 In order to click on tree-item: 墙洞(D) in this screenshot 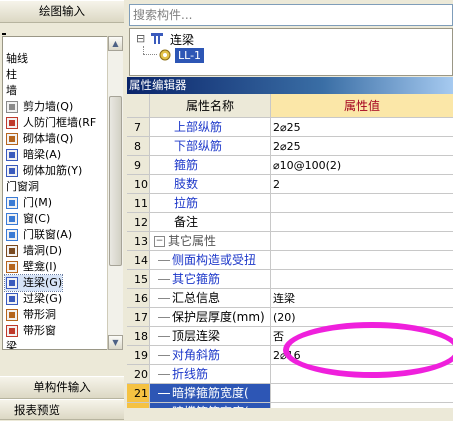, I will do `click(33, 251)`.